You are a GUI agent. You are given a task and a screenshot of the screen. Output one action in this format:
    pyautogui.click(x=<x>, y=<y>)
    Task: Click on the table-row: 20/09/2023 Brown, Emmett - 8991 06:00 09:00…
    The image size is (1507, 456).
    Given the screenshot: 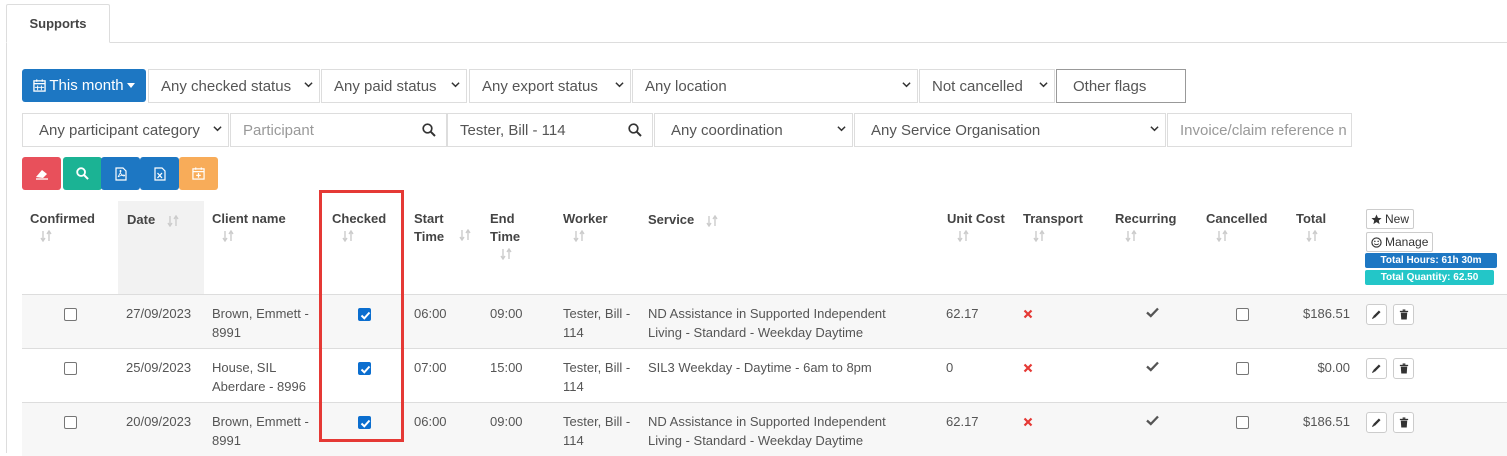 What is the action you would take?
    pyautogui.click(x=764, y=429)
    